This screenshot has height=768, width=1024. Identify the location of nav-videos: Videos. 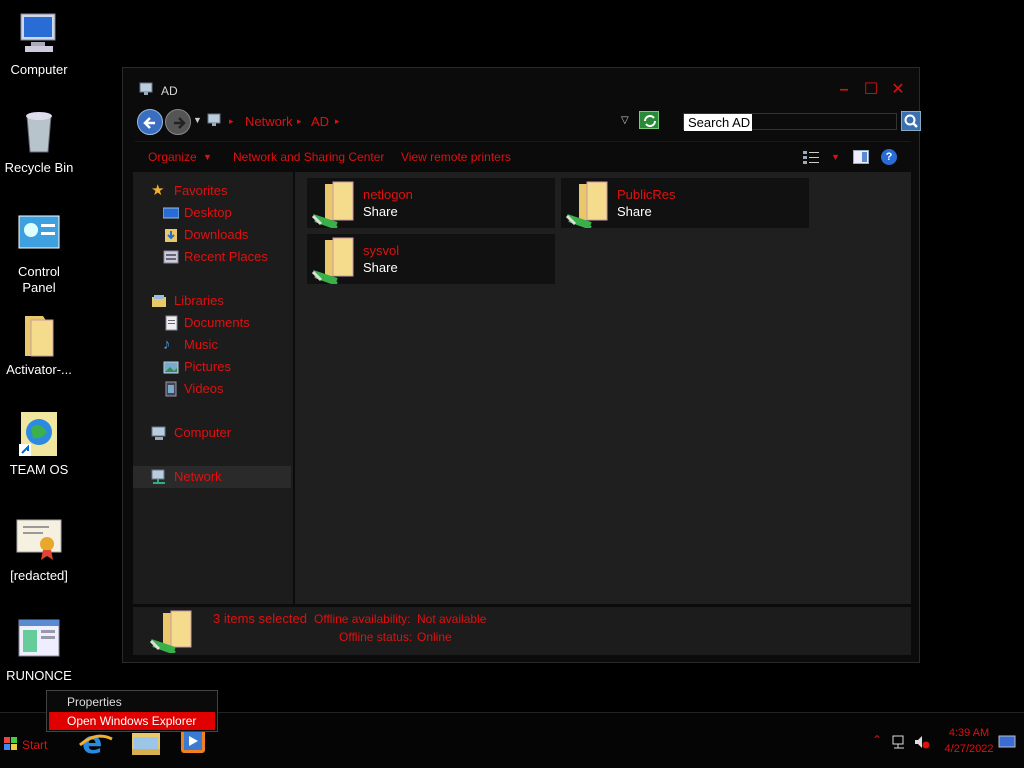
(212, 389).